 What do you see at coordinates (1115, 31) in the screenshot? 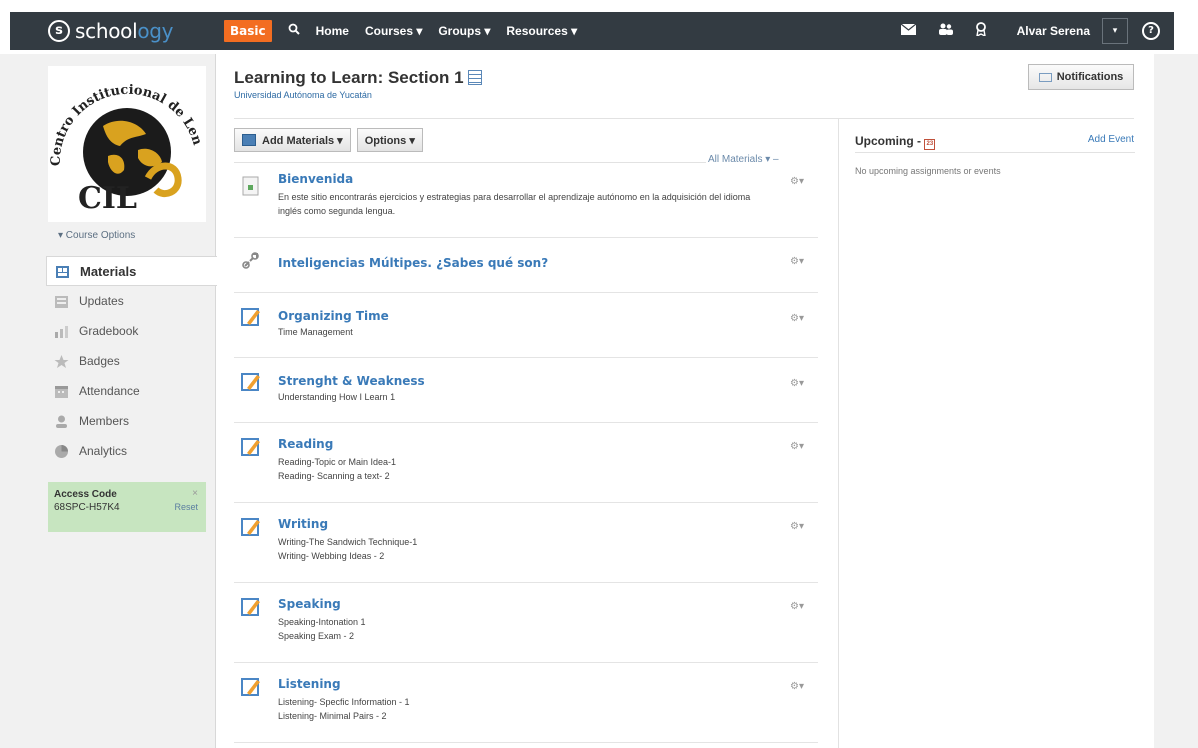
I see `user-menu-chevron-icon: ▾` at bounding box center [1115, 31].